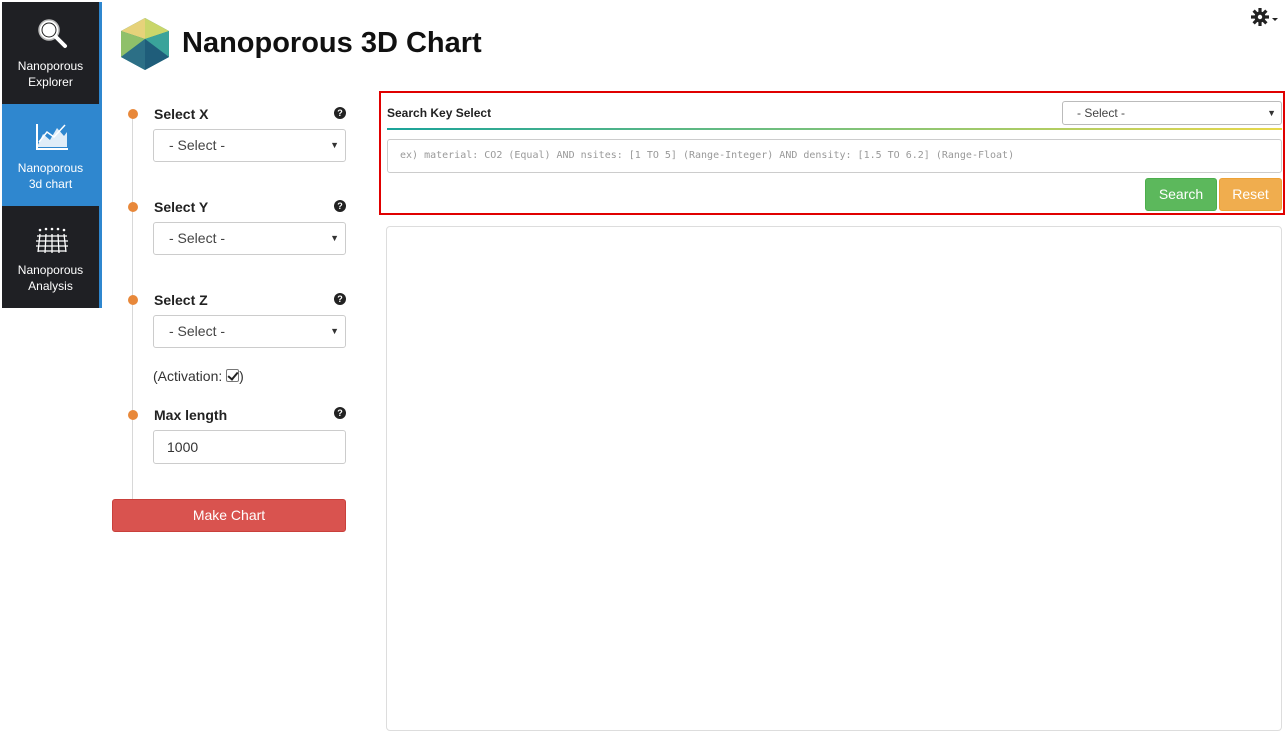 This screenshot has width=1286, height=731. Describe the element at coordinates (52, 257) in the screenshot. I see `nav-item-analysis: Nanoporous Analysis` at that location.